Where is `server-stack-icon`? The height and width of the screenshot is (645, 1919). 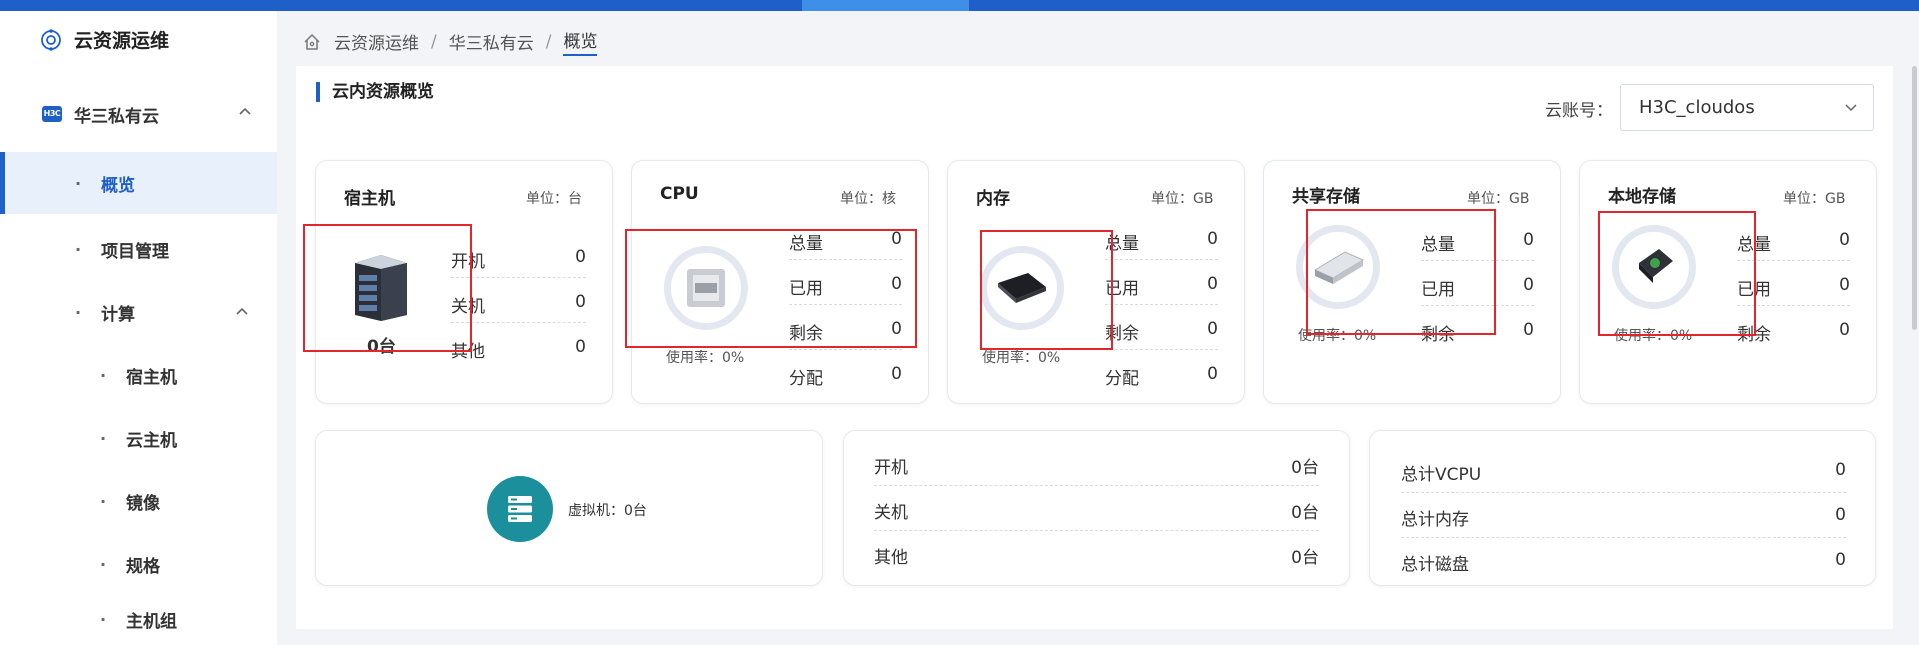 server-stack-icon is located at coordinates (520, 509).